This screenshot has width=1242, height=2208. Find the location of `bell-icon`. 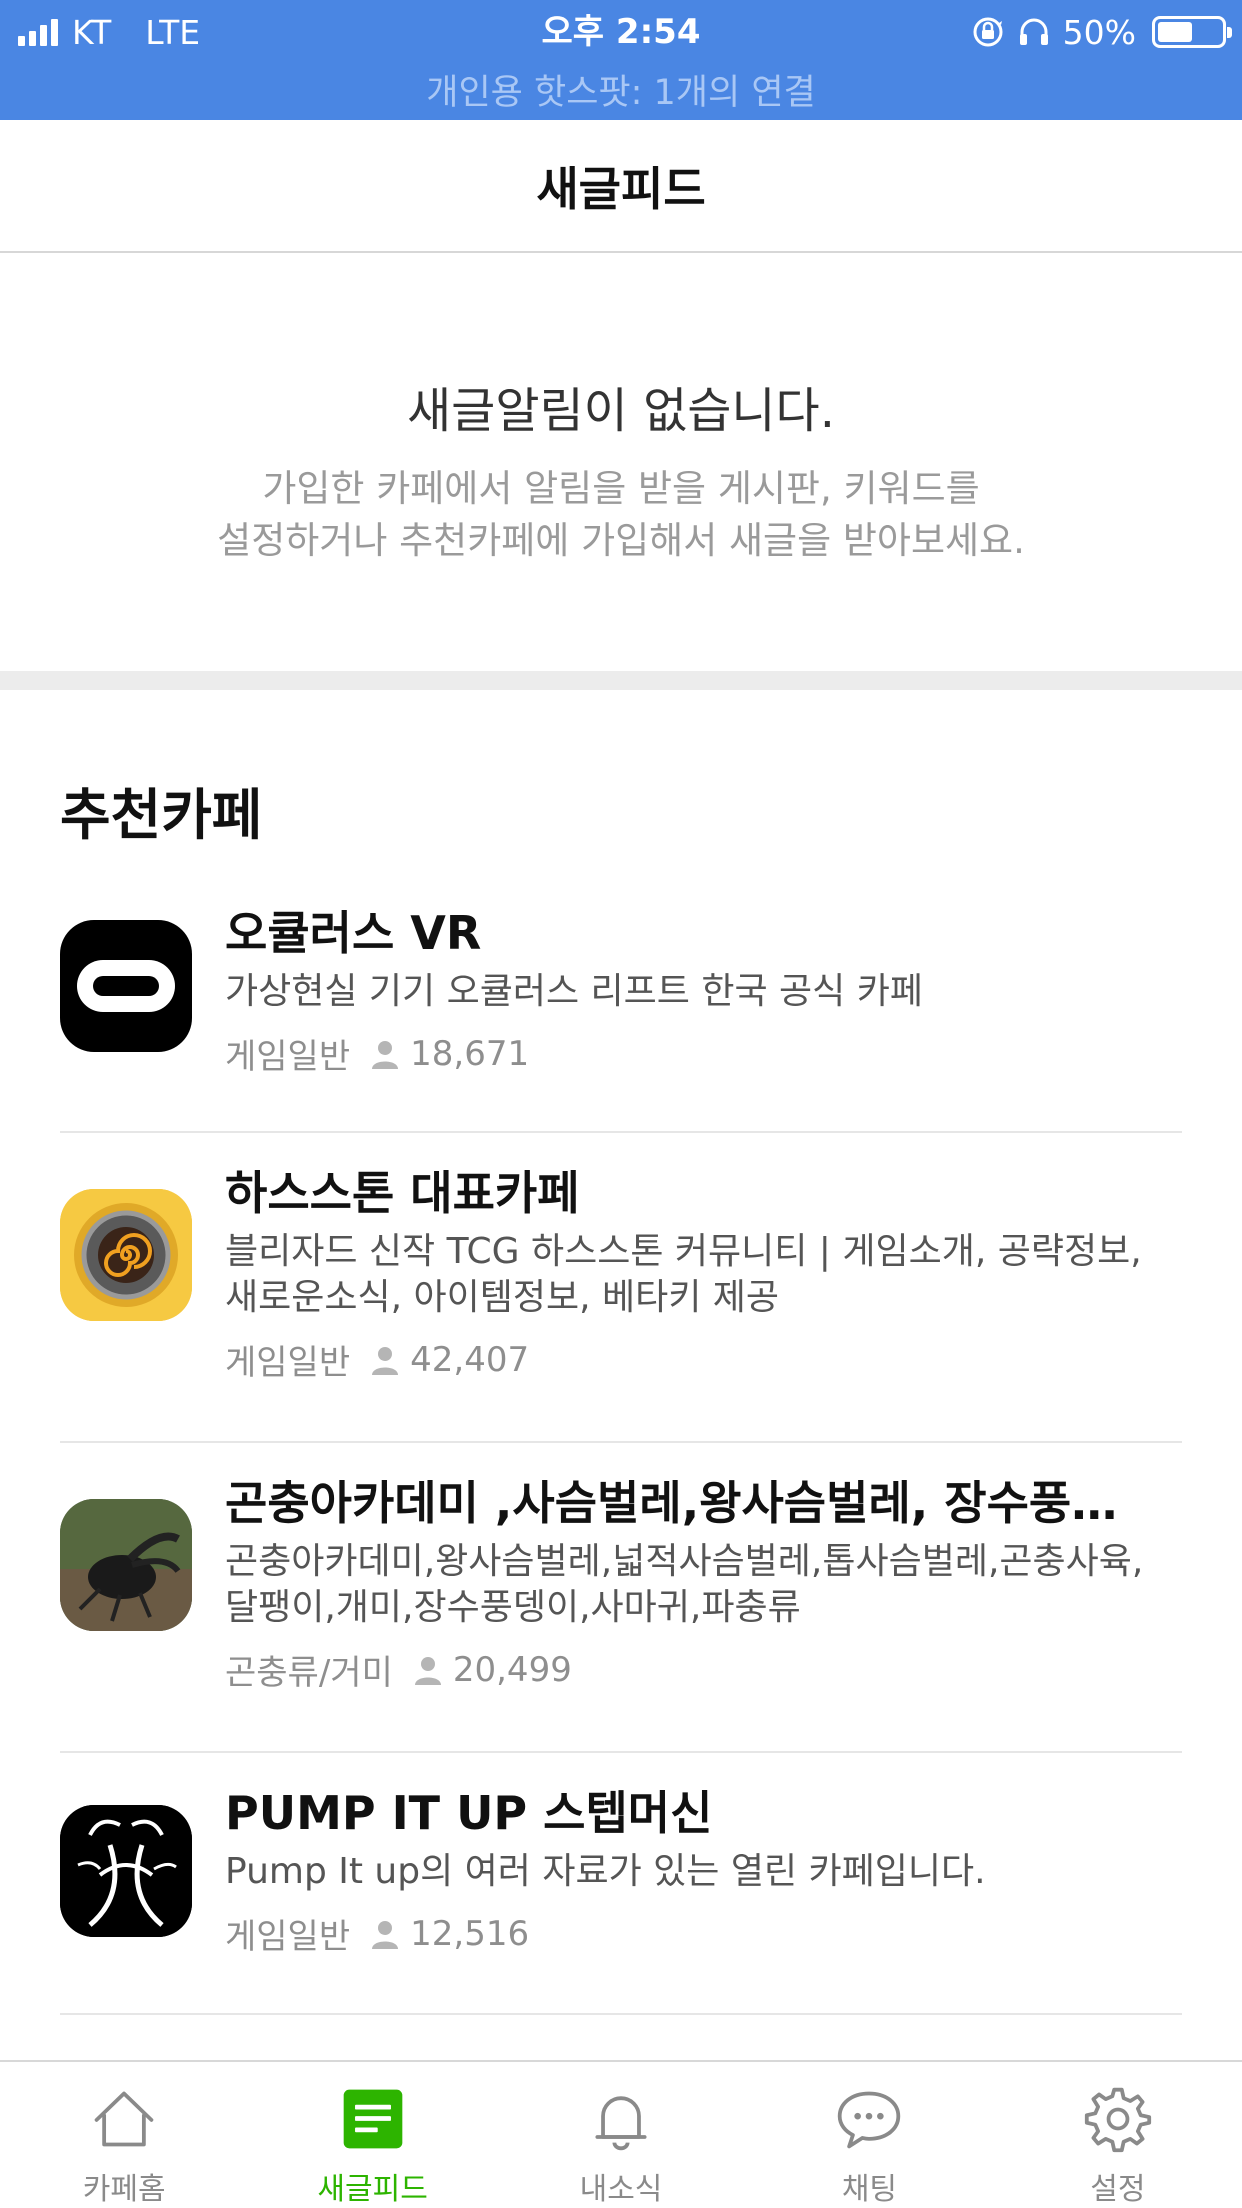

bell-icon is located at coordinates (621, 2123).